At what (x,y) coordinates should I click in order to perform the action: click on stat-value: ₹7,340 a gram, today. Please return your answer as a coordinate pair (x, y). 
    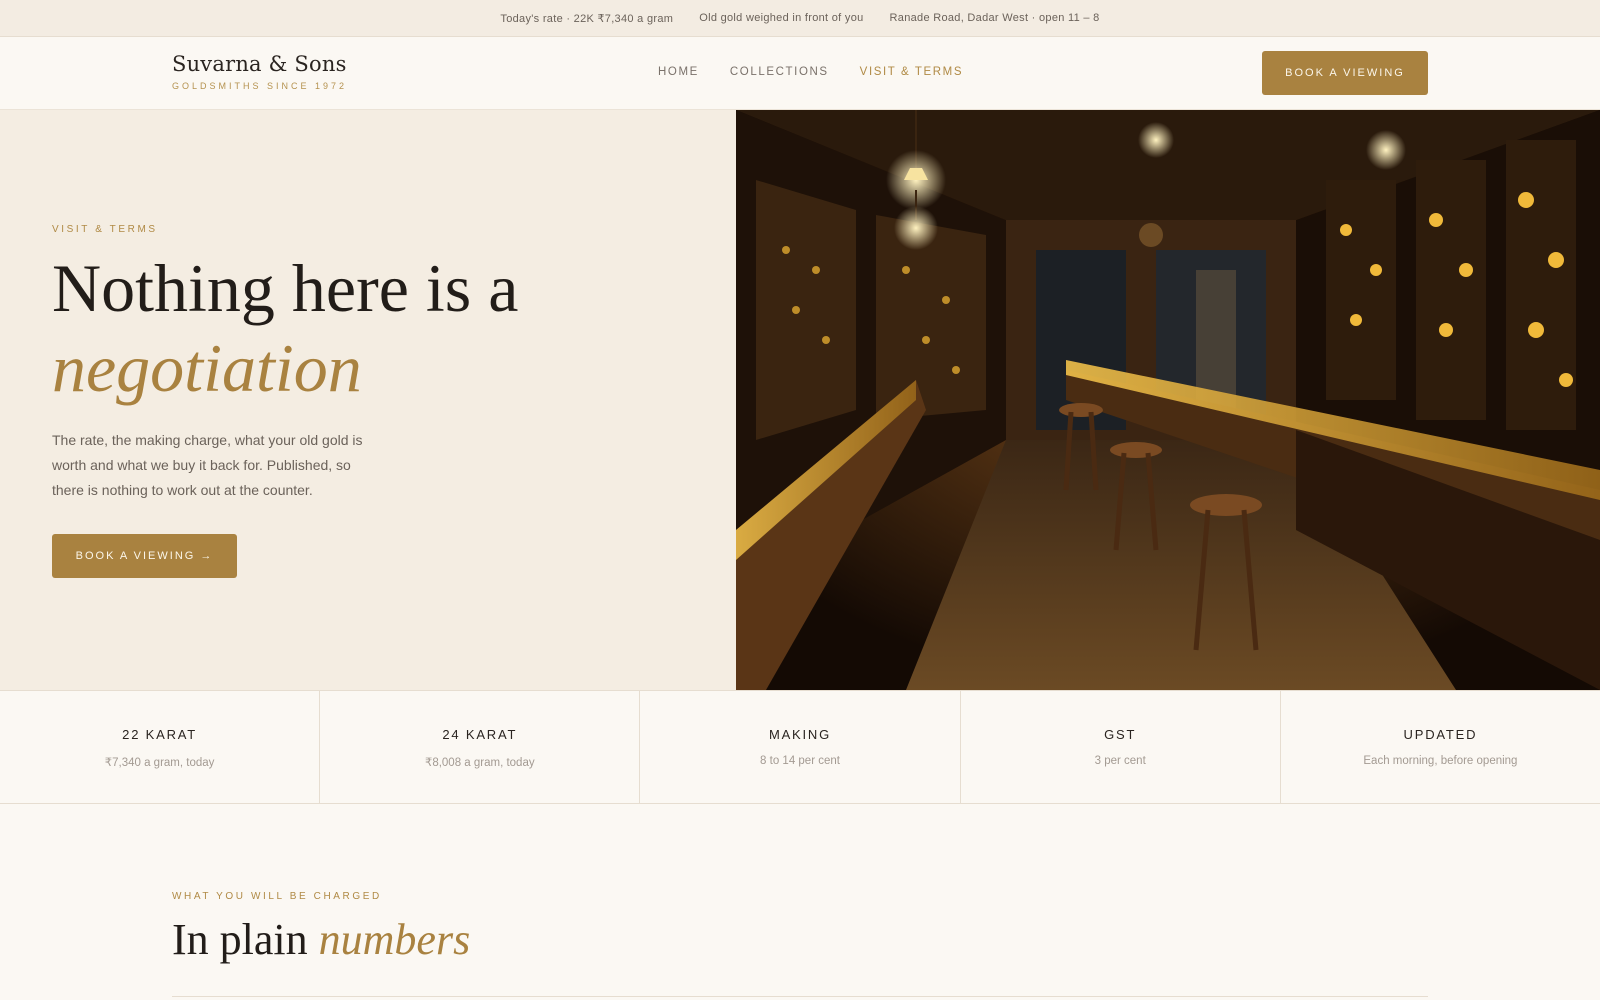
    Looking at the image, I should click on (159, 763).